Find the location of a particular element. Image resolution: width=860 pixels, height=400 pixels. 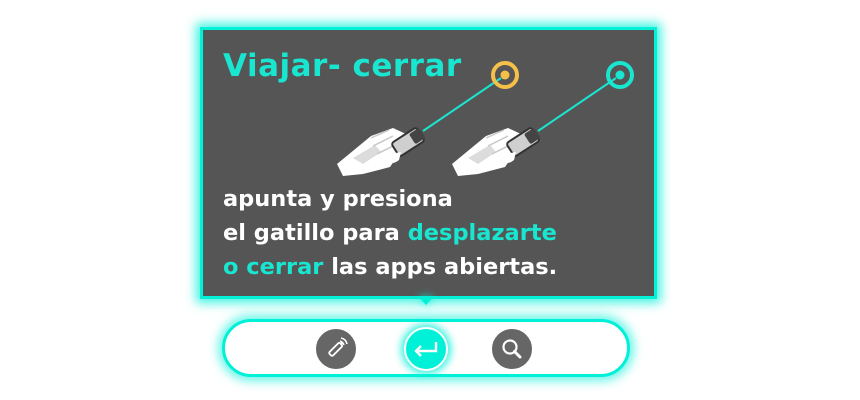

enter-icon is located at coordinates (426, 349).